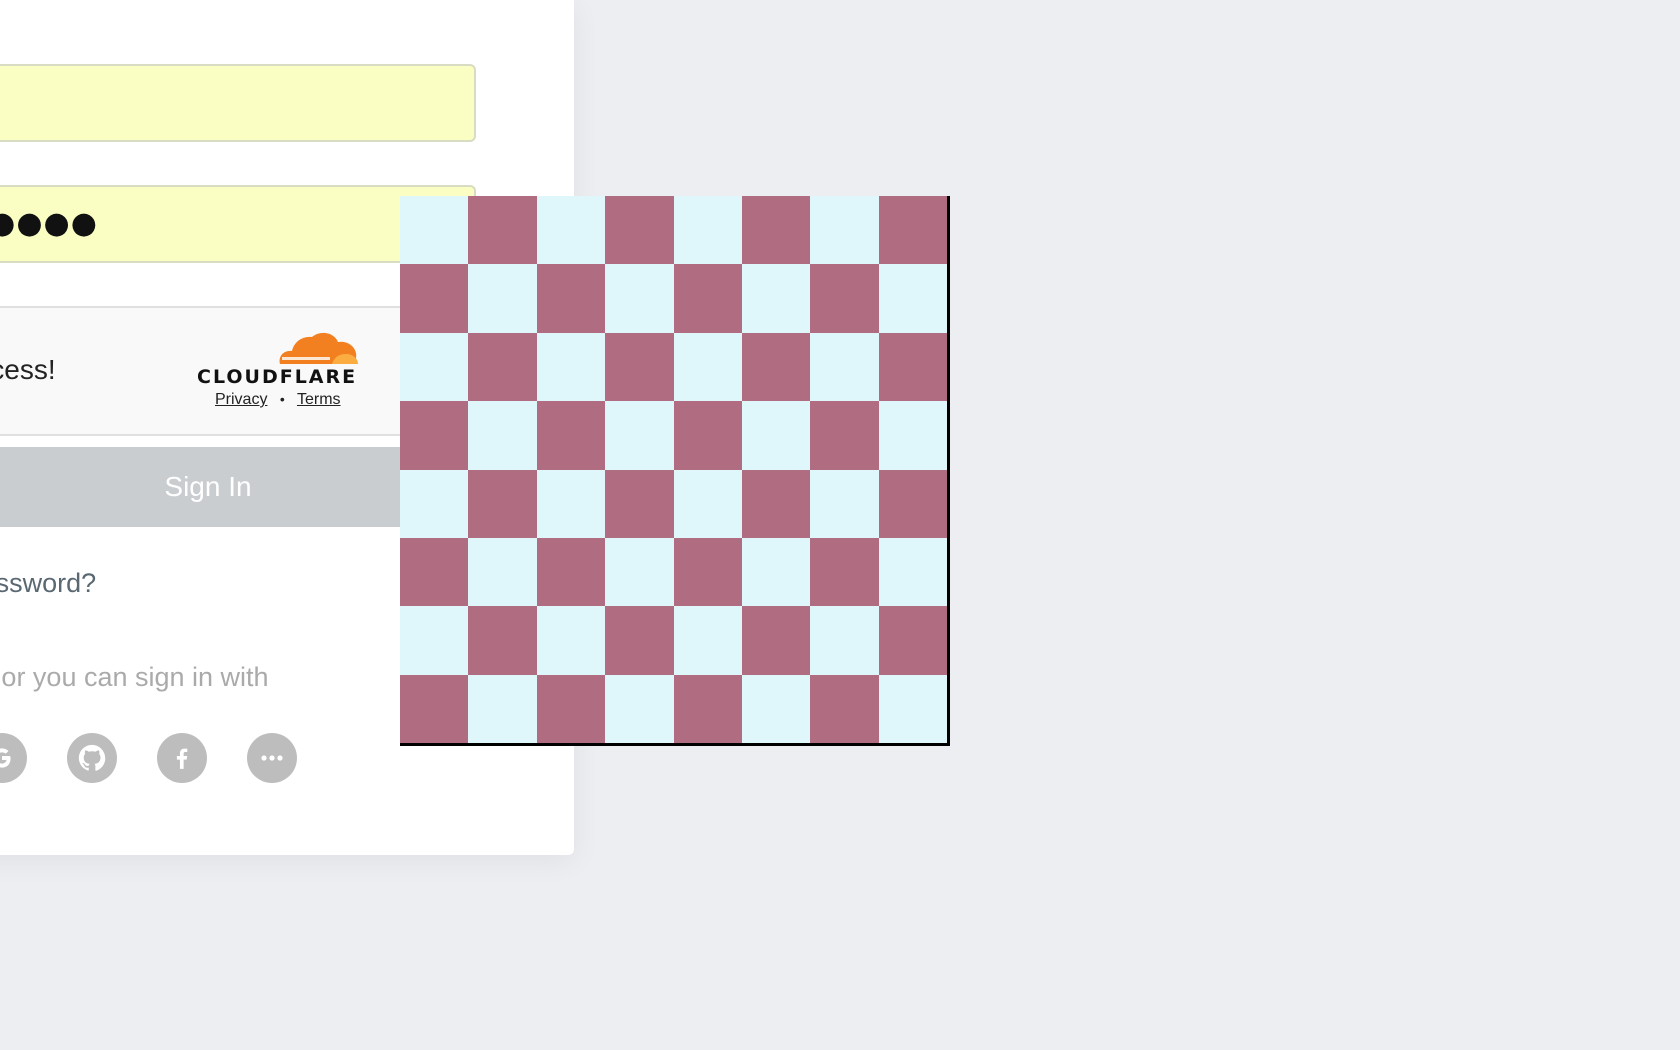 The width and height of the screenshot is (1680, 1050). I want to click on password-value: ●●●●●, so click(49, 223).